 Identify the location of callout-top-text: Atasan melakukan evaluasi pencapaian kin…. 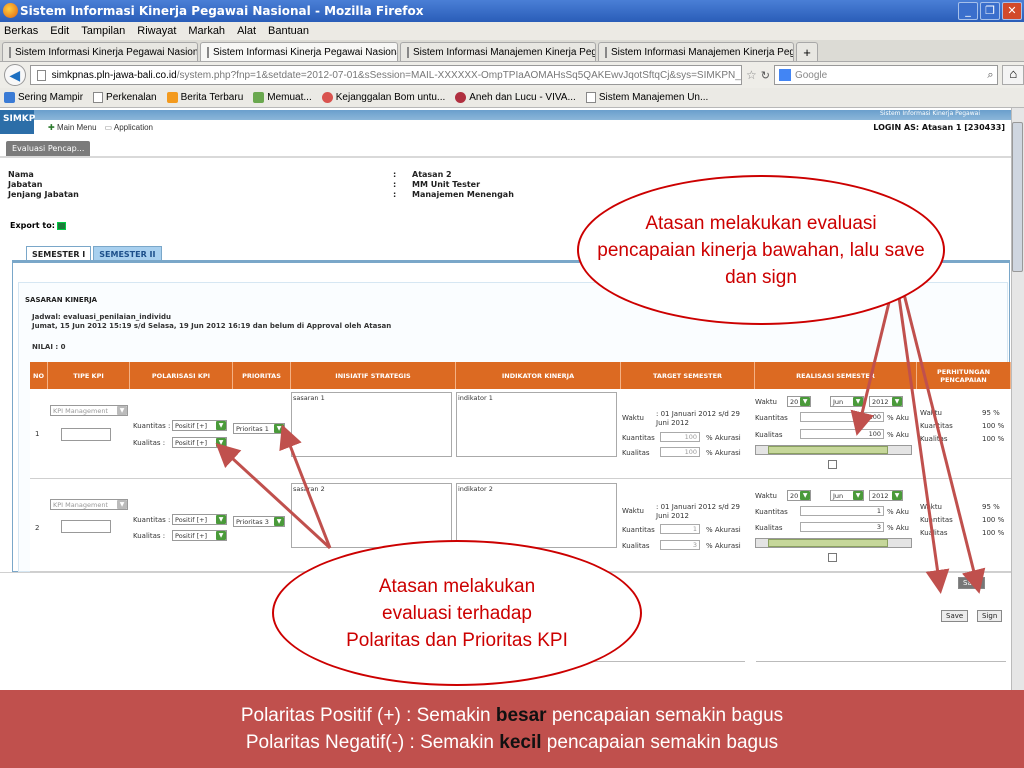
(761, 250).